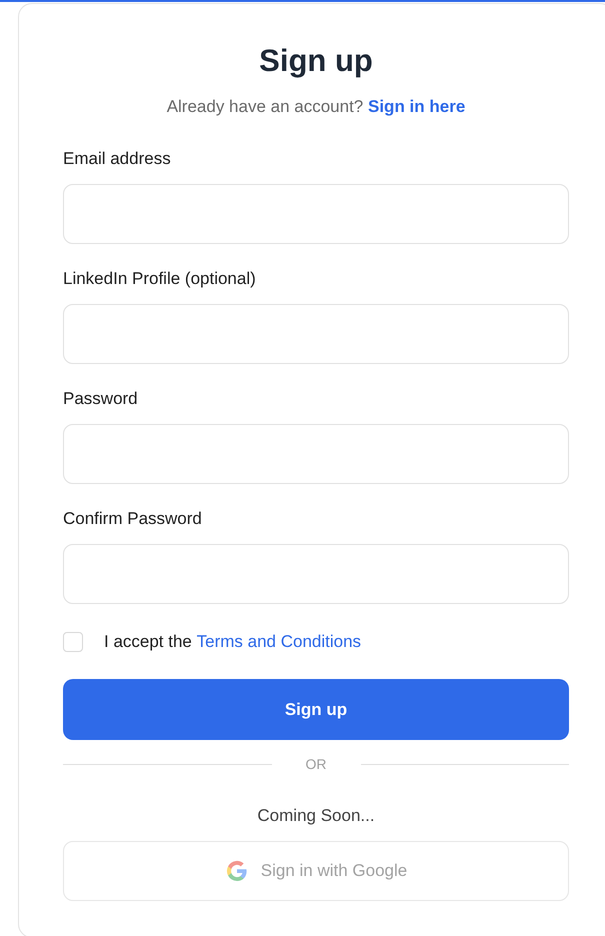  What do you see at coordinates (279, 641) in the screenshot?
I see `terms-link: Terms and Conditions` at bounding box center [279, 641].